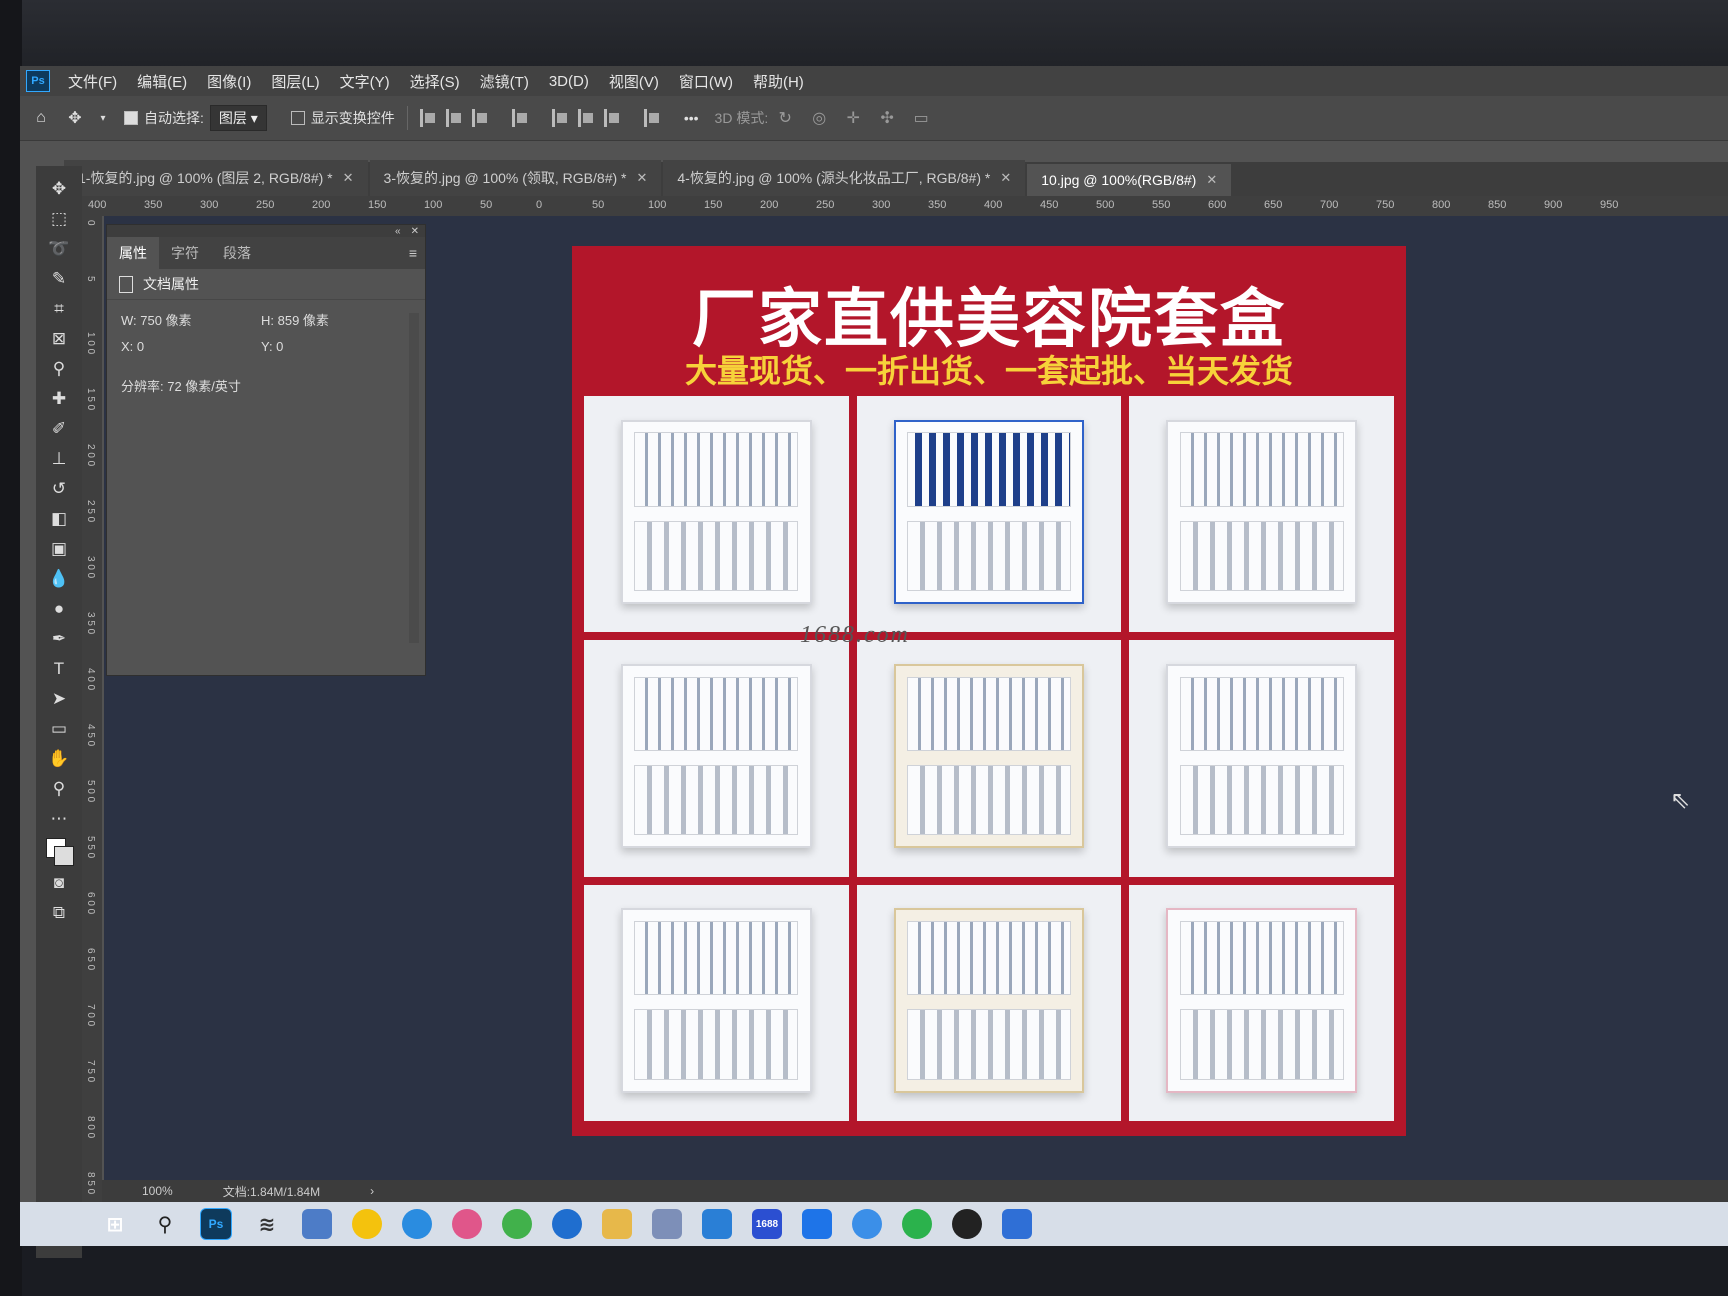  Describe the element at coordinates (59, 309) in the screenshot. I see `crop-tool-icon: ⌗` at that location.